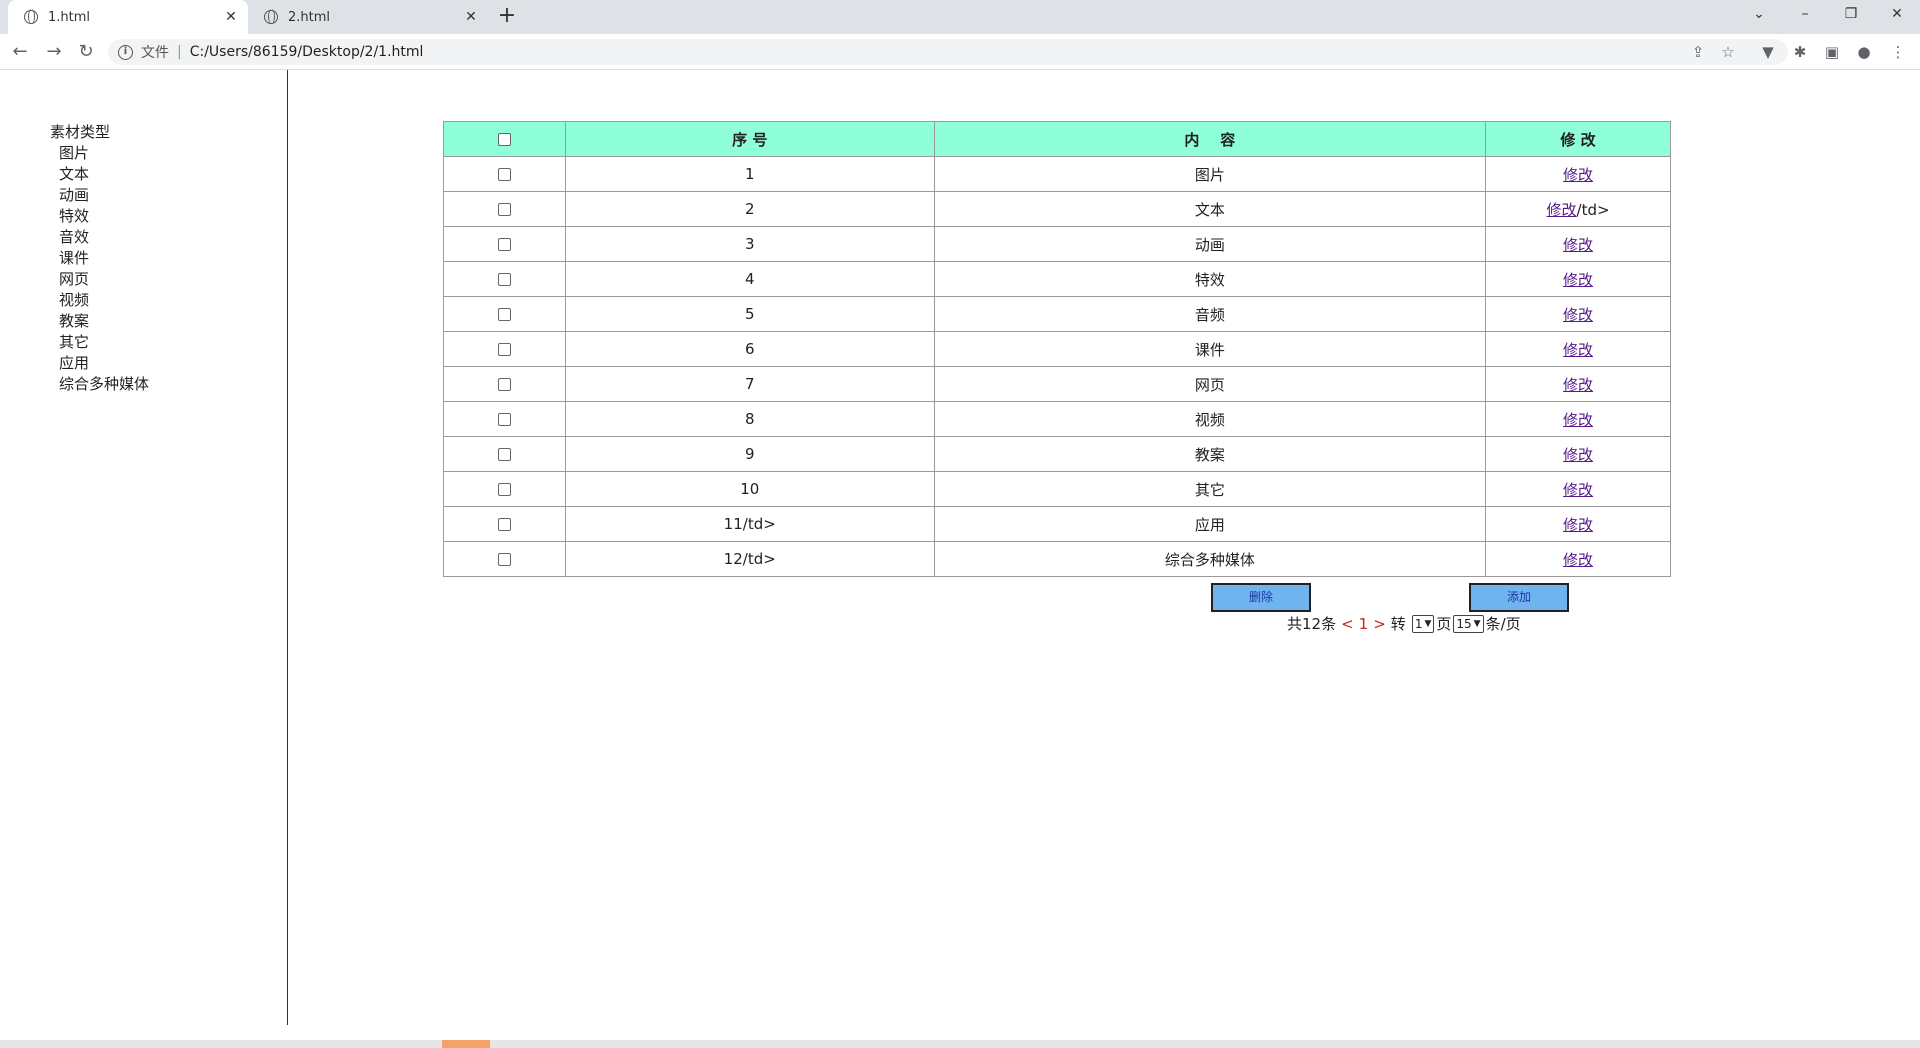 The width and height of the screenshot is (1920, 1048). Describe the element at coordinates (1477, 624) in the screenshot. I see `chevron-down-icon: ▼` at that location.